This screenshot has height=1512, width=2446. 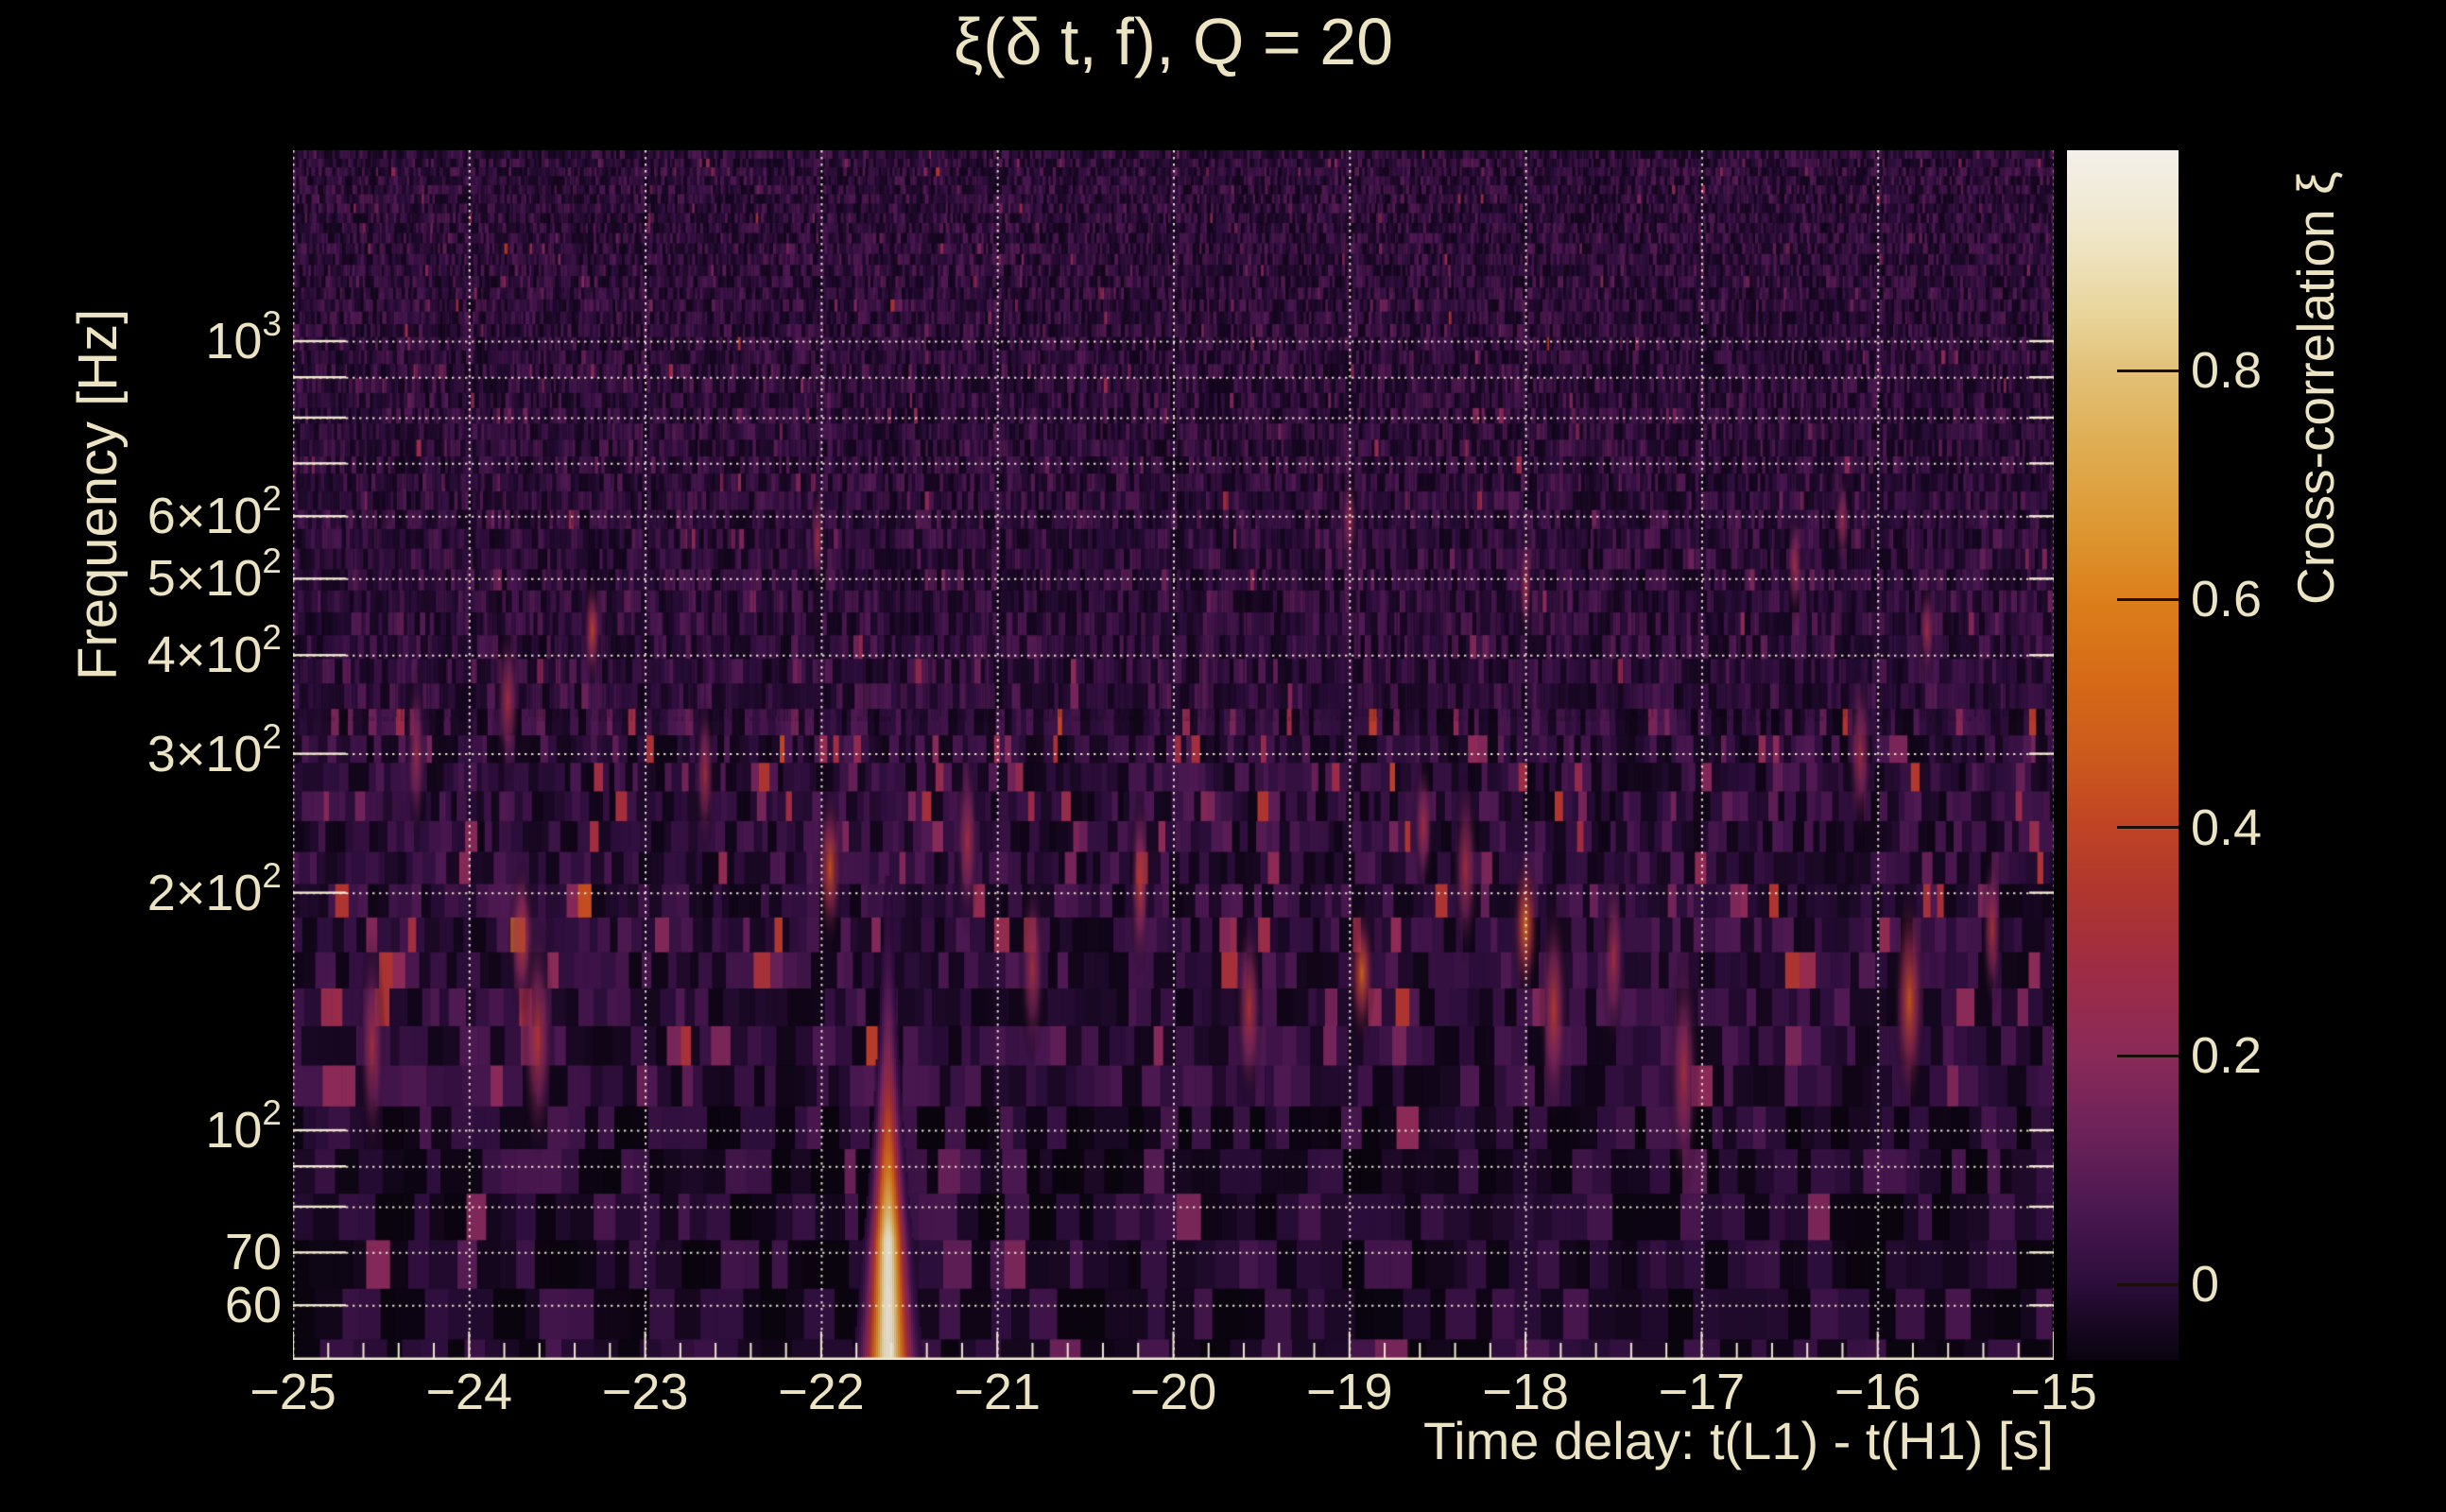 I want to click on y-tick-label: 4×102, so click(x=214, y=651).